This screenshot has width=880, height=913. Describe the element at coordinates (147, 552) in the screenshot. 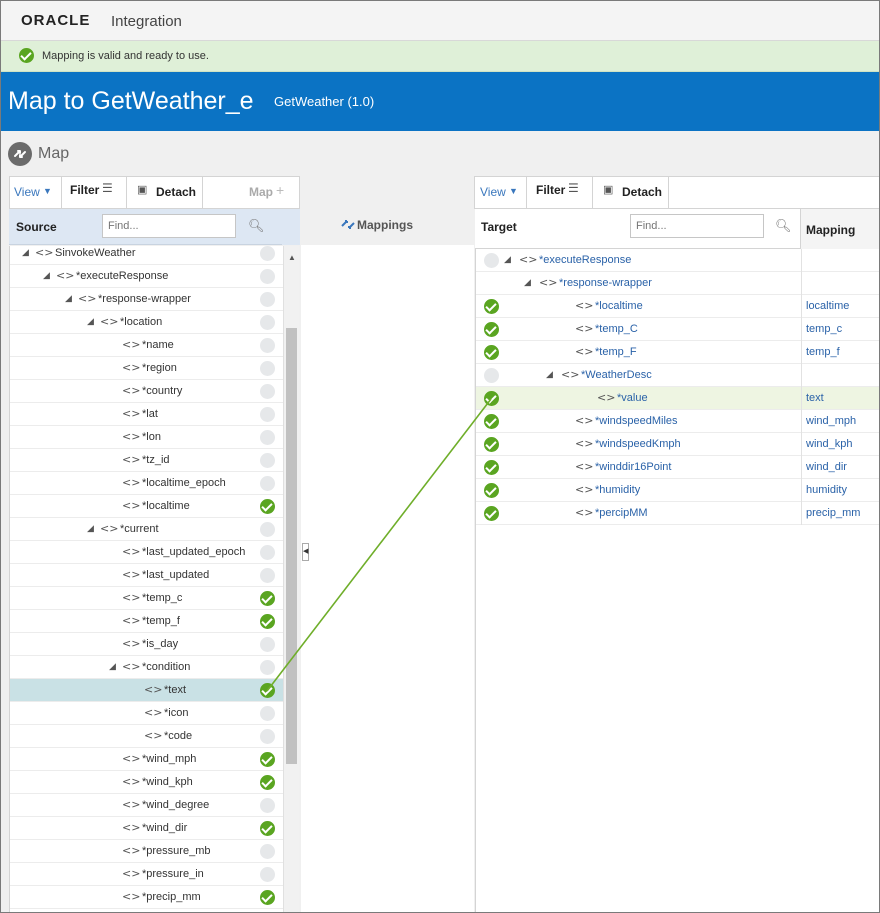

I see `source-row: <> *last_updated_epoch` at that location.